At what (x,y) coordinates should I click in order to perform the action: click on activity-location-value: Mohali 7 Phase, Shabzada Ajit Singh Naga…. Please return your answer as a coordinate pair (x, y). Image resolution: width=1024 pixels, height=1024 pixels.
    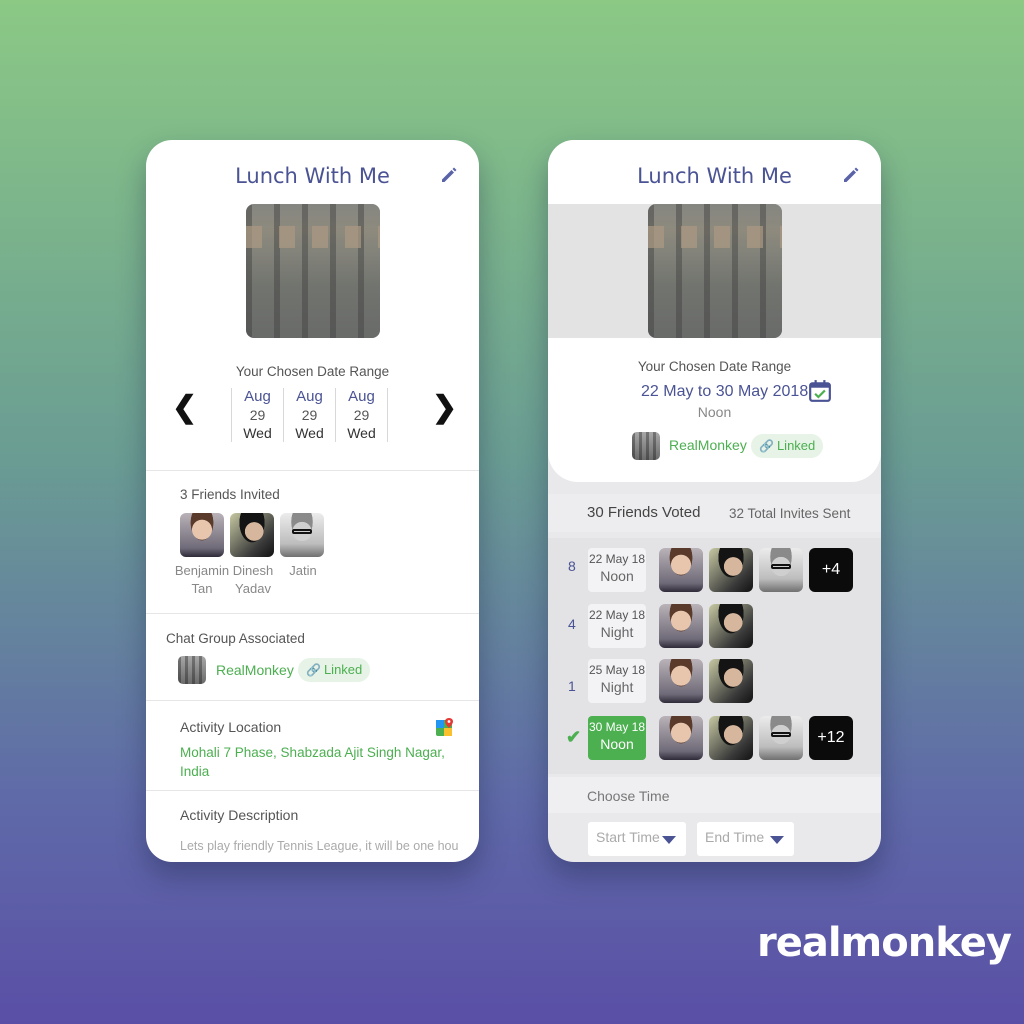
    Looking at the image, I should click on (312, 762).